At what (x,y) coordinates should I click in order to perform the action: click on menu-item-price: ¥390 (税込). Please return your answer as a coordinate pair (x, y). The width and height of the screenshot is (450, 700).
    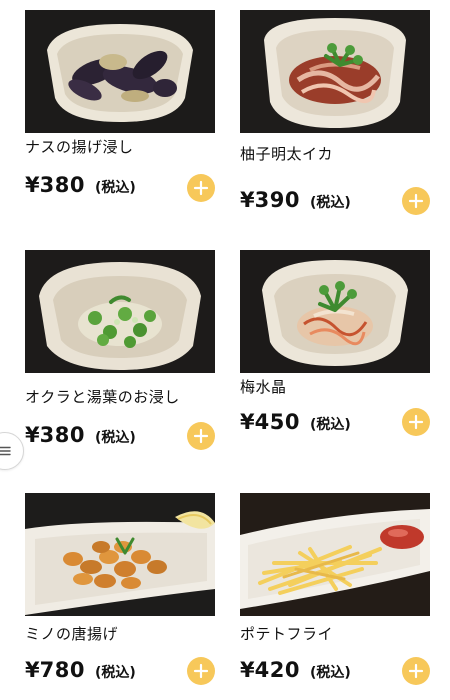
    Looking at the image, I should click on (295, 200).